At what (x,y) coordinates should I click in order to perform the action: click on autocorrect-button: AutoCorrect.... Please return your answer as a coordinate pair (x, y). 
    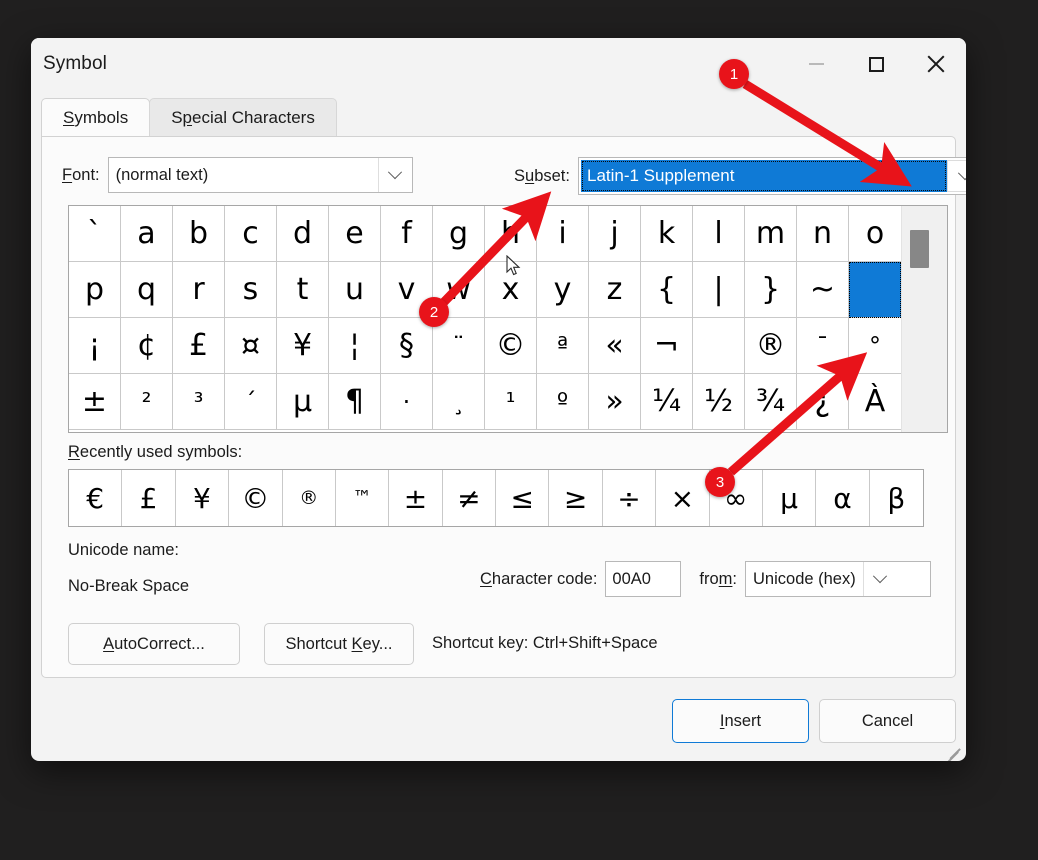
    Looking at the image, I should click on (154, 644).